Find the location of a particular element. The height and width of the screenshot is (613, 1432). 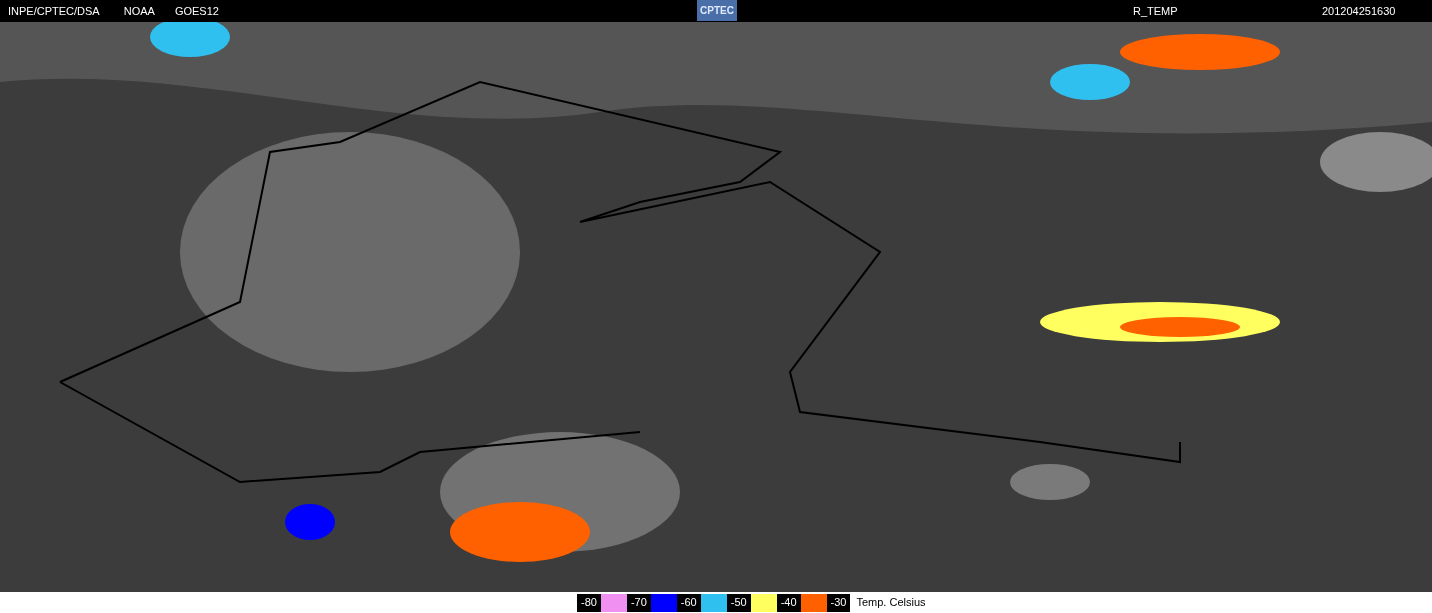

satellite-label: GOES12 is located at coordinates (196, 11).